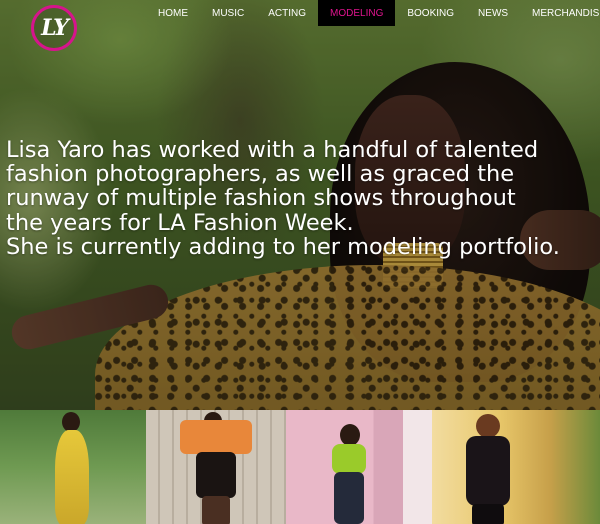 The image size is (600, 524). What do you see at coordinates (488, 514) in the screenshot?
I see `photo-4-boots` at bounding box center [488, 514].